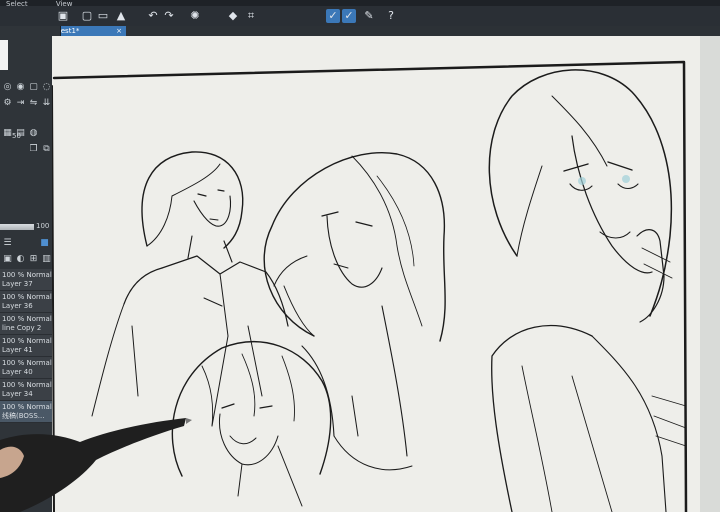 This screenshot has height=512, width=720. What do you see at coordinates (710, 274) in the screenshot?
I see `adjacent-page-edge` at bounding box center [710, 274].